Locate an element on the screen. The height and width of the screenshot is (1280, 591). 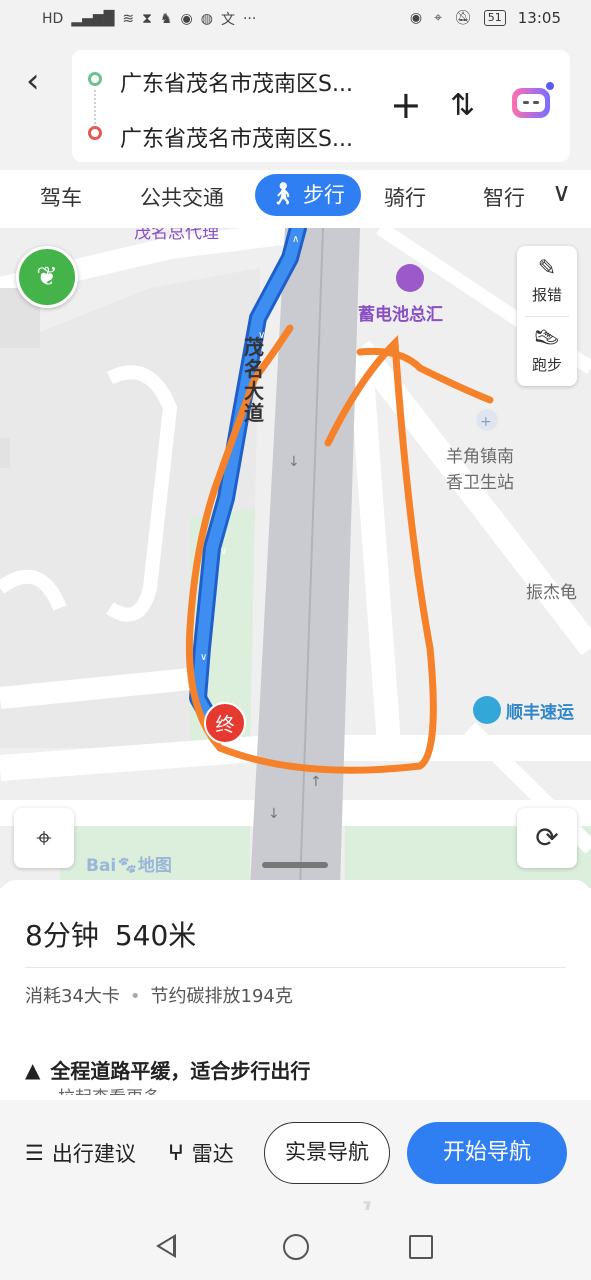
add-waypoint-icon: + is located at coordinates (406, 105).